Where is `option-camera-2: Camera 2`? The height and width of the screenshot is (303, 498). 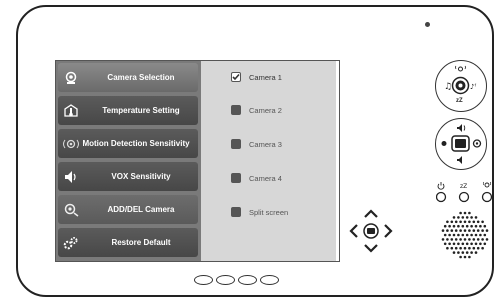 option-camera-2: Camera 2 is located at coordinates (256, 110).